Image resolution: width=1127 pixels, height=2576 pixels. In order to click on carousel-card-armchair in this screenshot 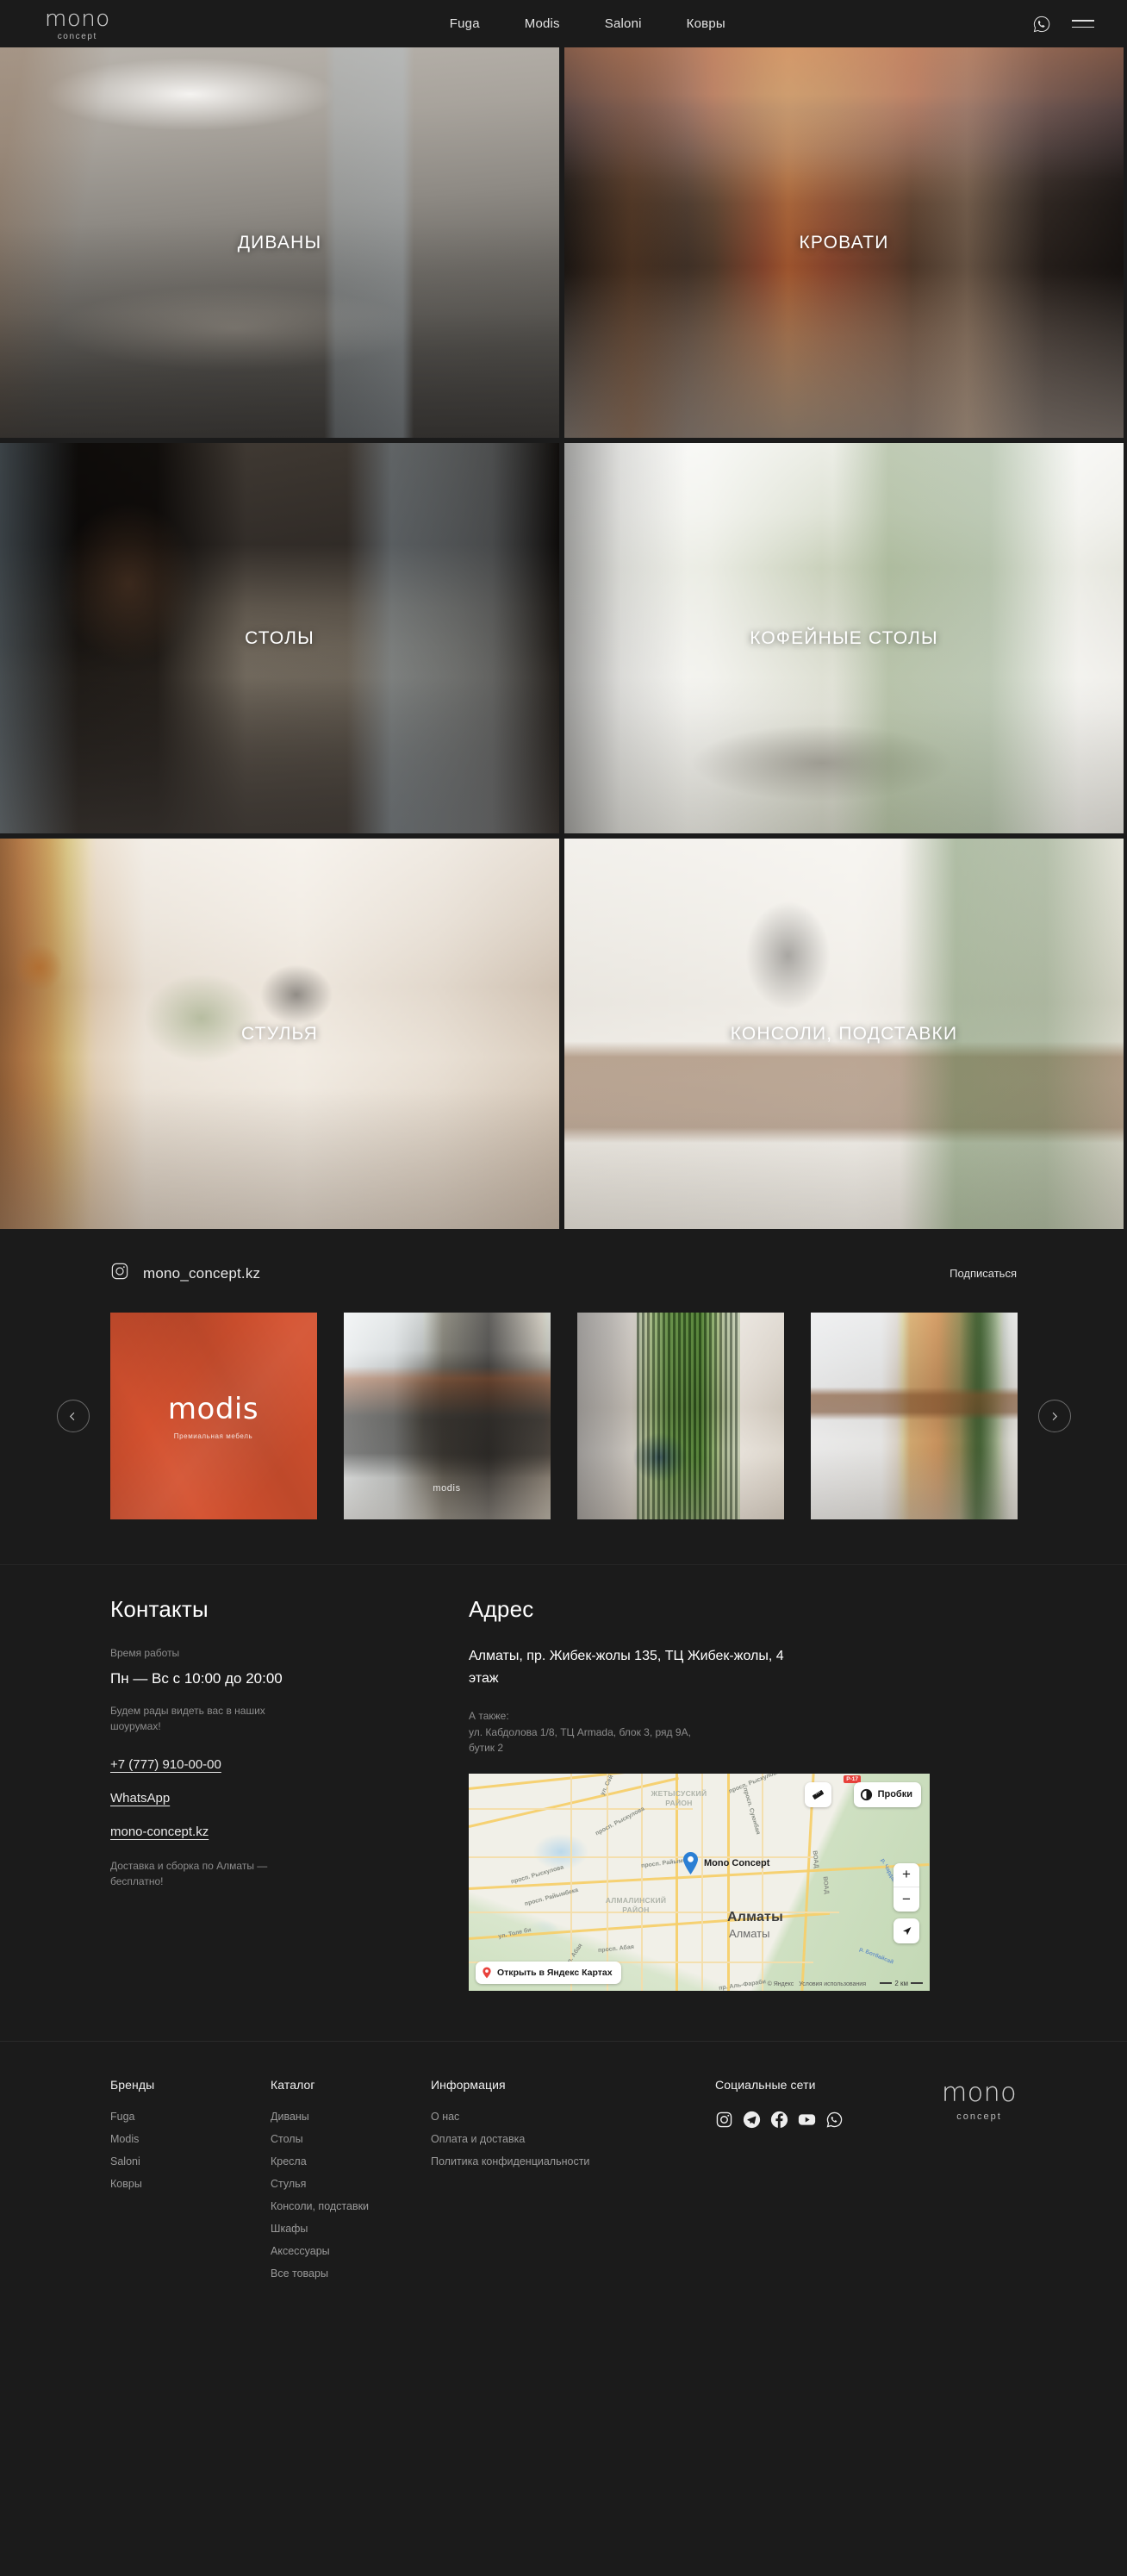, I will do `click(680, 1416)`.